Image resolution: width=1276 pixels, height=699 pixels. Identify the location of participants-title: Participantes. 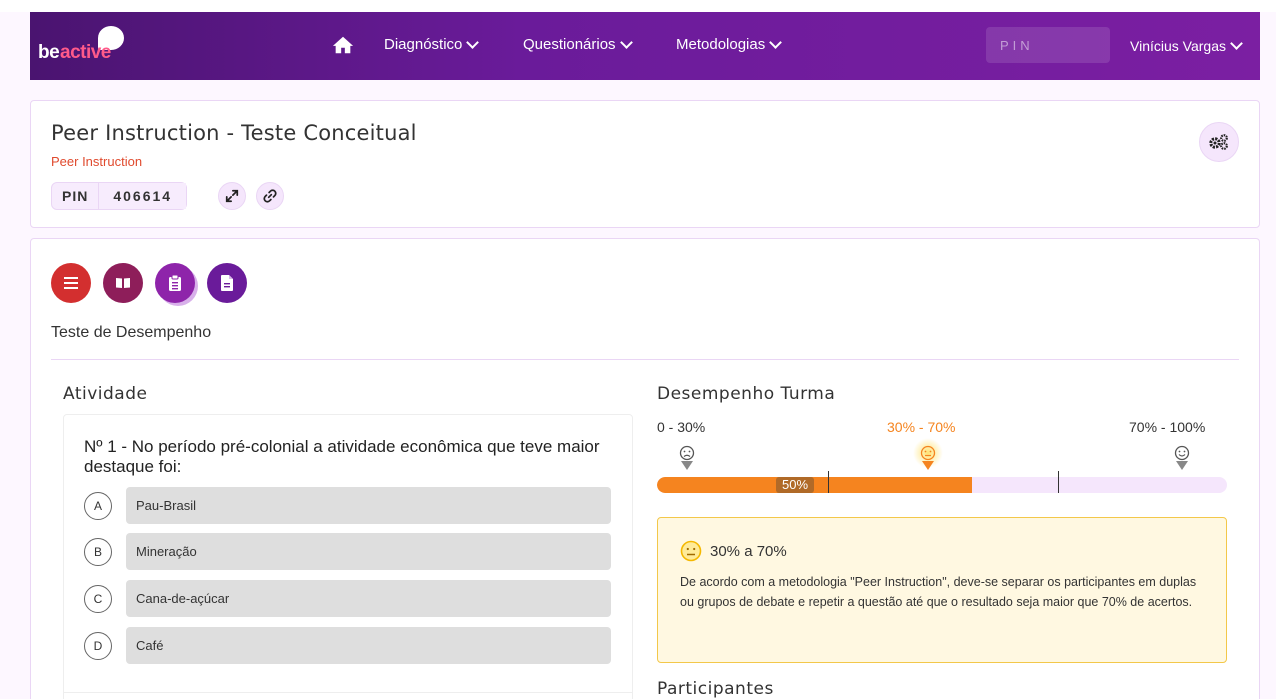
(715, 689).